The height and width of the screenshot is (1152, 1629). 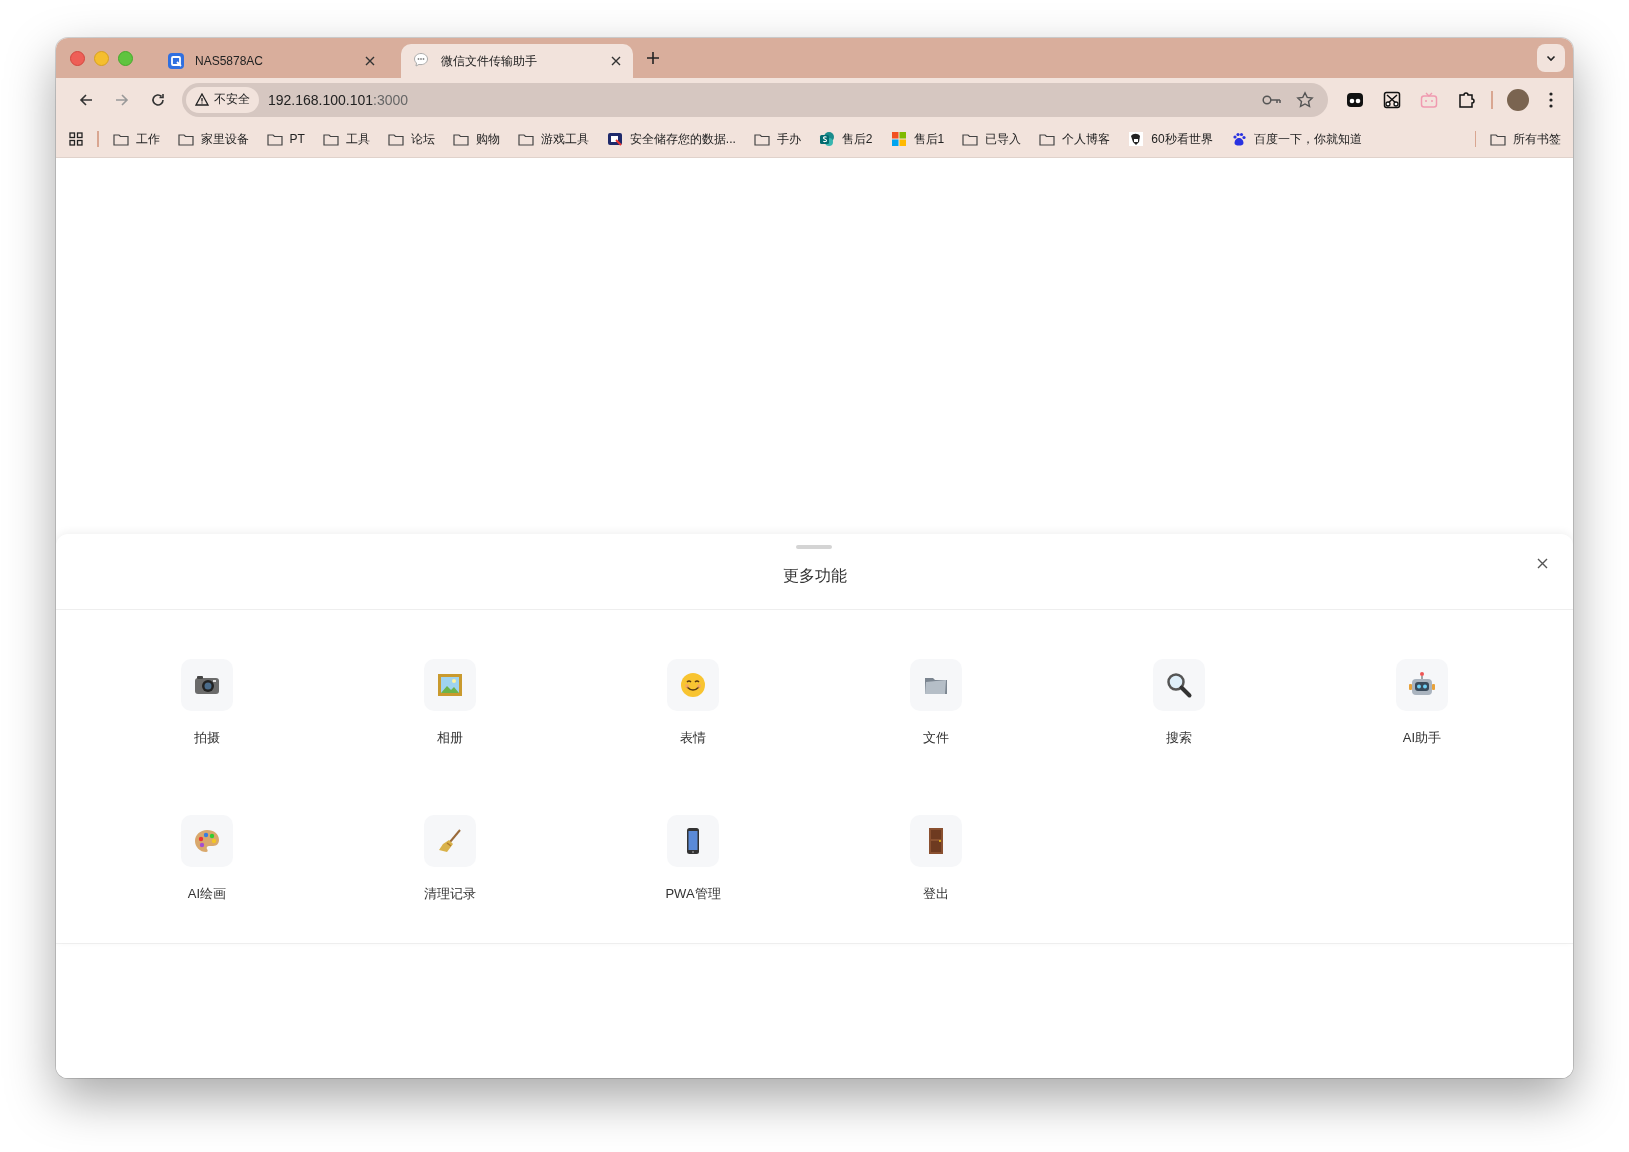 What do you see at coordinates (1550, 99) in the screenshot?
I see `more-menu-icon` at bounding box center [1550, 99].